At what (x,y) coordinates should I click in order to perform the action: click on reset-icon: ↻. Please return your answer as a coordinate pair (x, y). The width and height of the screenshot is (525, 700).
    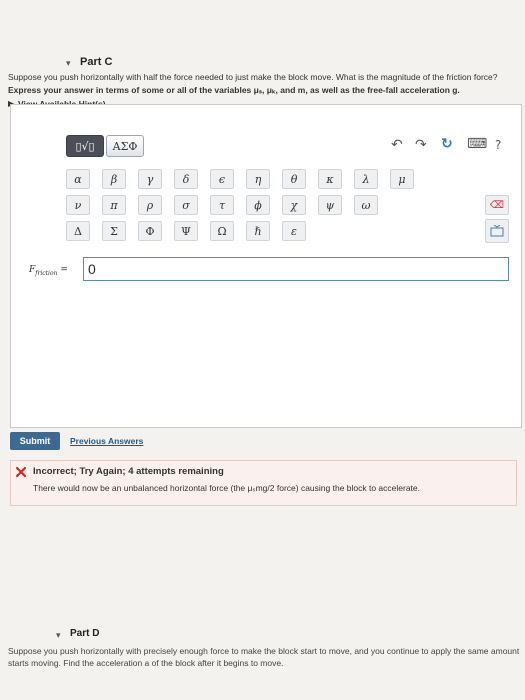
    Looking at the image, I should click on (447, 144).